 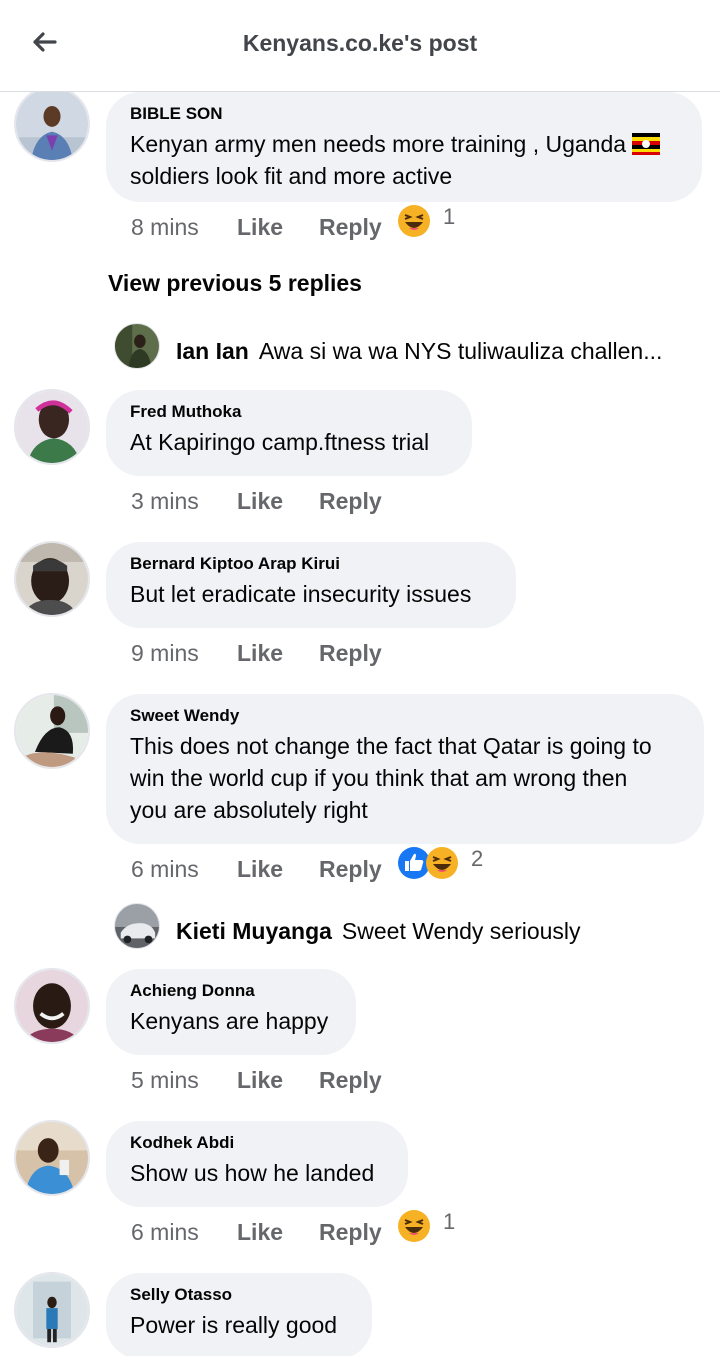 What do you see at coordinates (229, 1021) in the screenshot?
I see `comment-text: Kenyans are happy` at bounding box center [229, 1021].